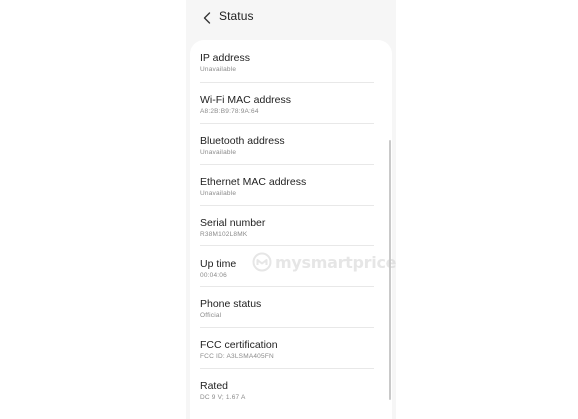 The image size is (578, 419). What do you see at coordinates (225, 58) in the screenshot?
I see `item-title: IP address` at bounding box center [225, 58].